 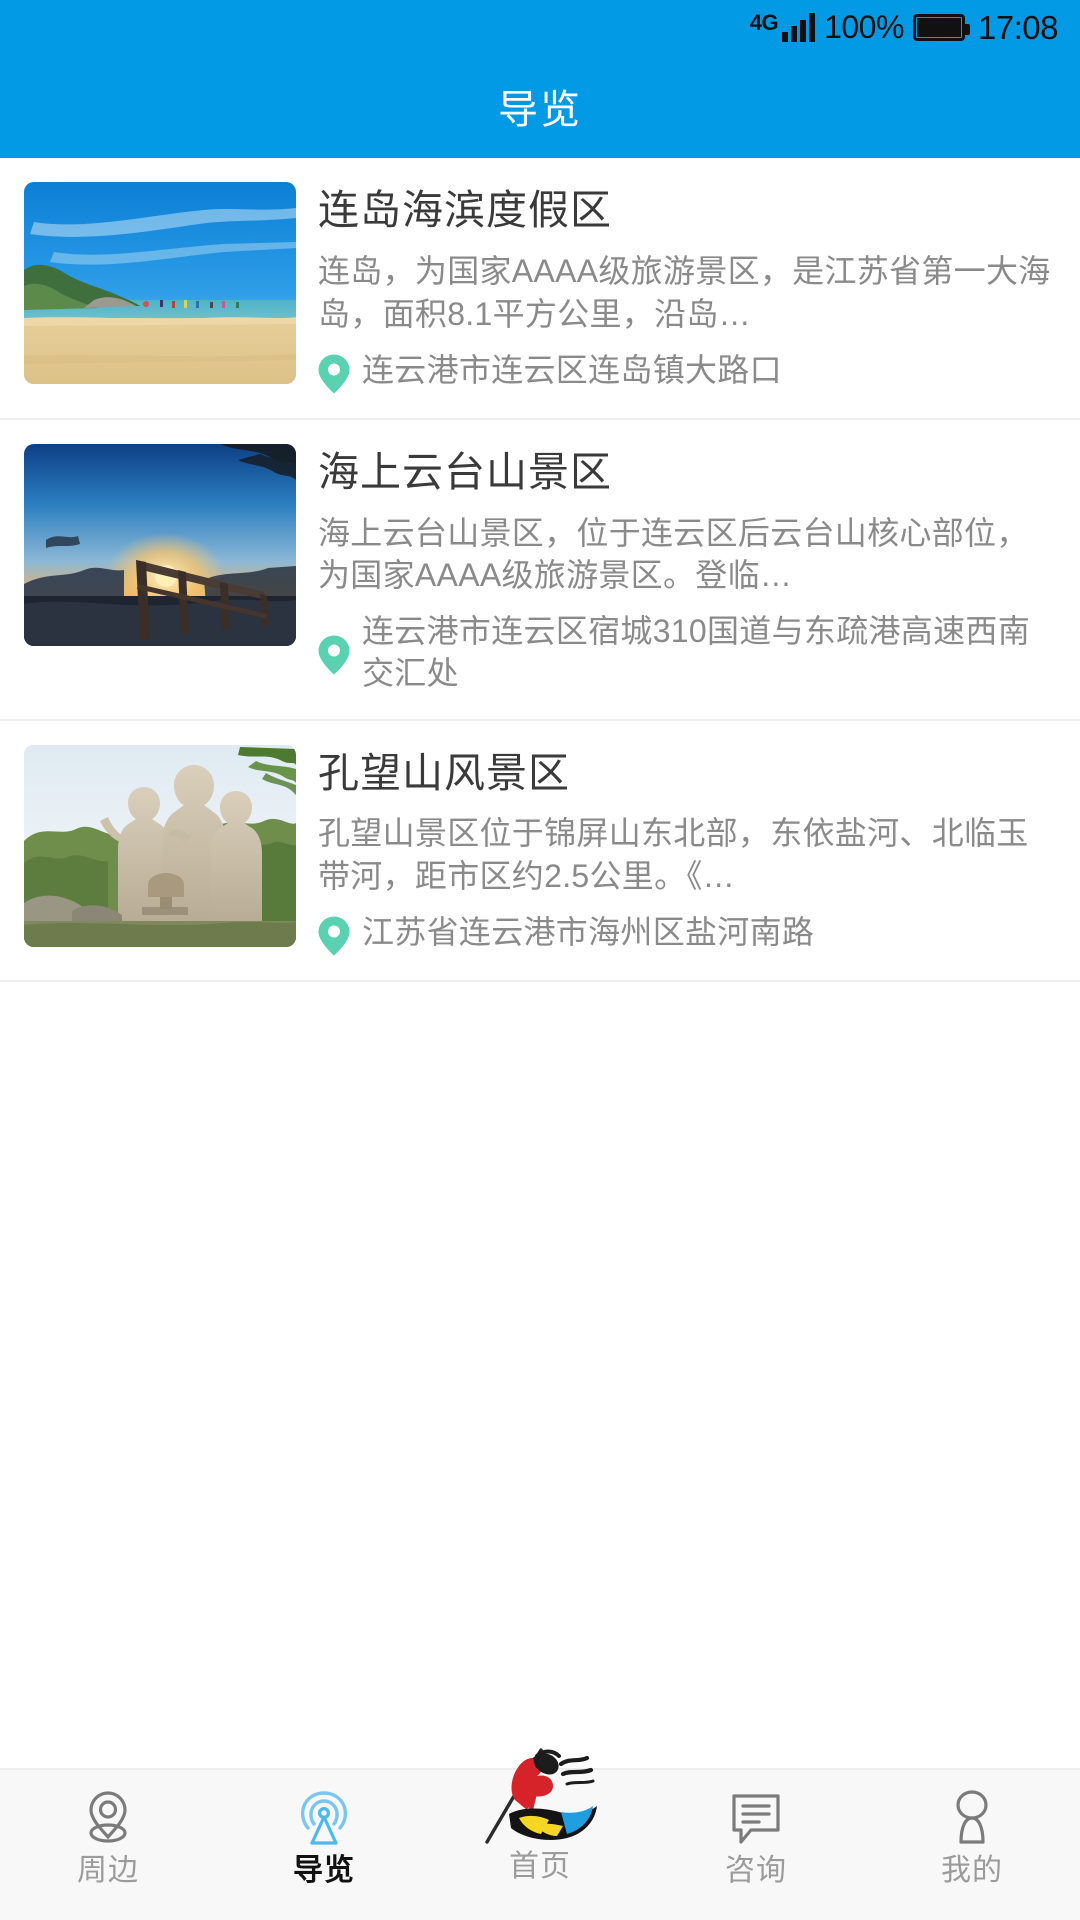 I want to click on status-bar-right-cluster: 4G 100% 17:08, so click(x=904, y=27).